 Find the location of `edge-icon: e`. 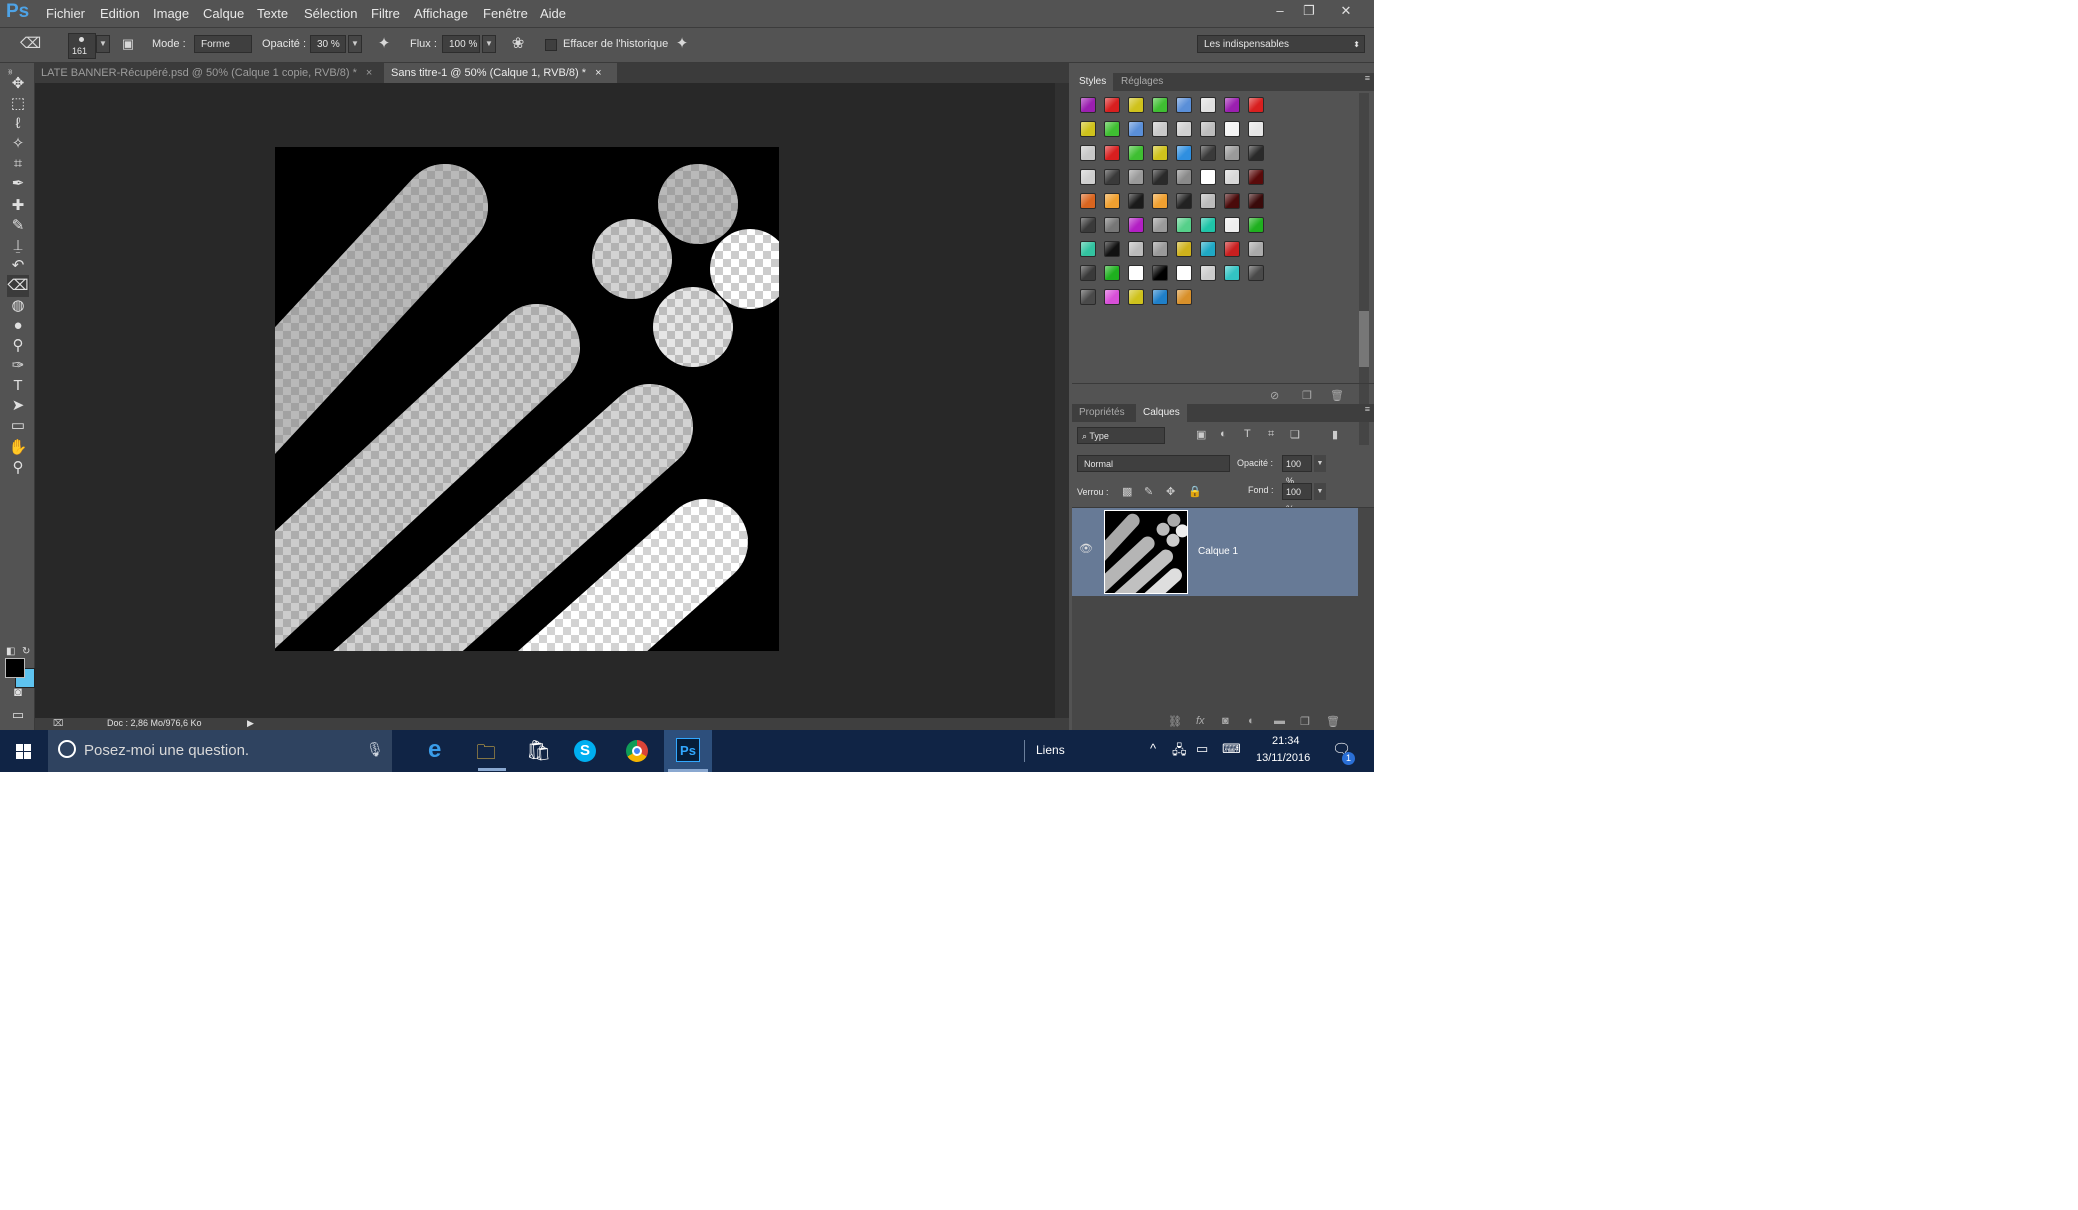

edge-icon: e is located at coordinates (434, 750).